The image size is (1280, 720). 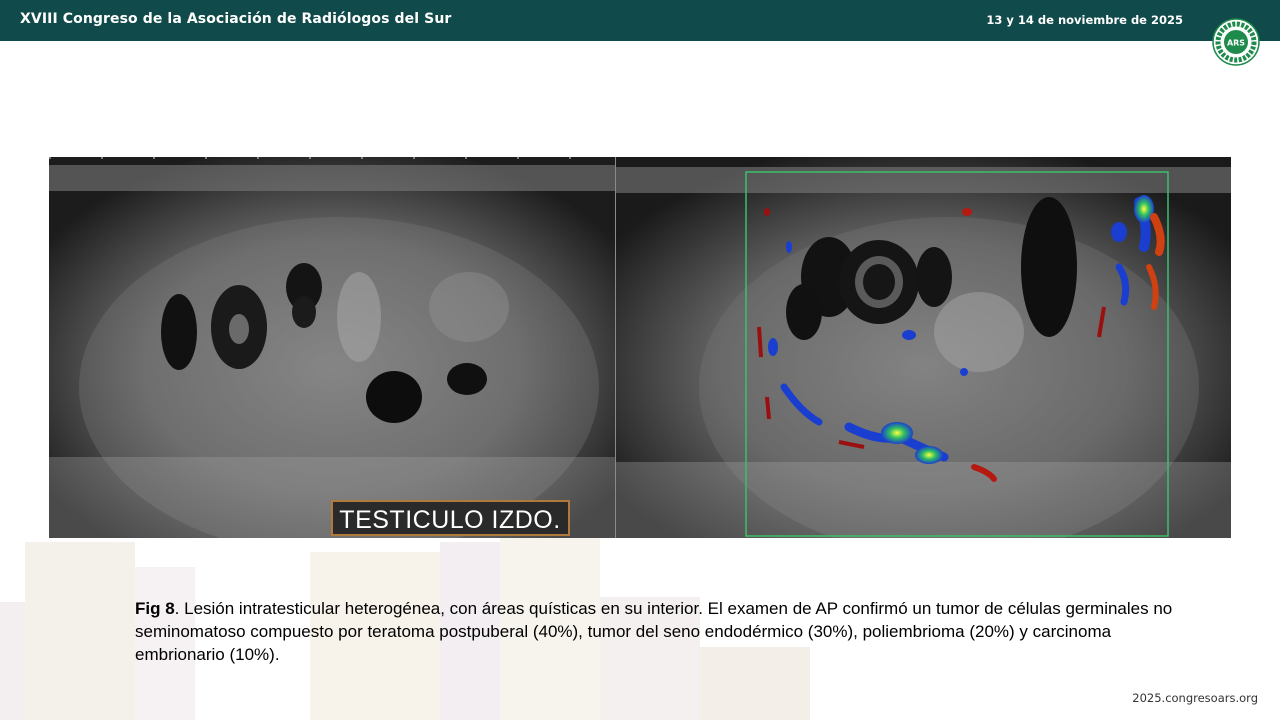 What do you see at coordinates (1084, 20) in the screenshot?
I see `congress-date: 13 y 14 de noviembre de 2025` at bounding box center [1084, 20].